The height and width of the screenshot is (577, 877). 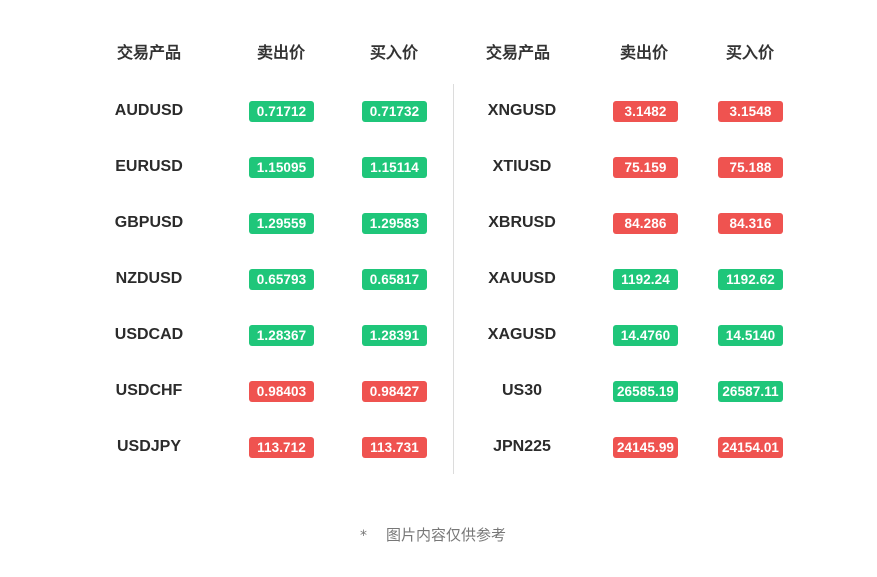 I want to click on disclaimer-text: 图片内容仅供参考, so click(x=446, y=535).